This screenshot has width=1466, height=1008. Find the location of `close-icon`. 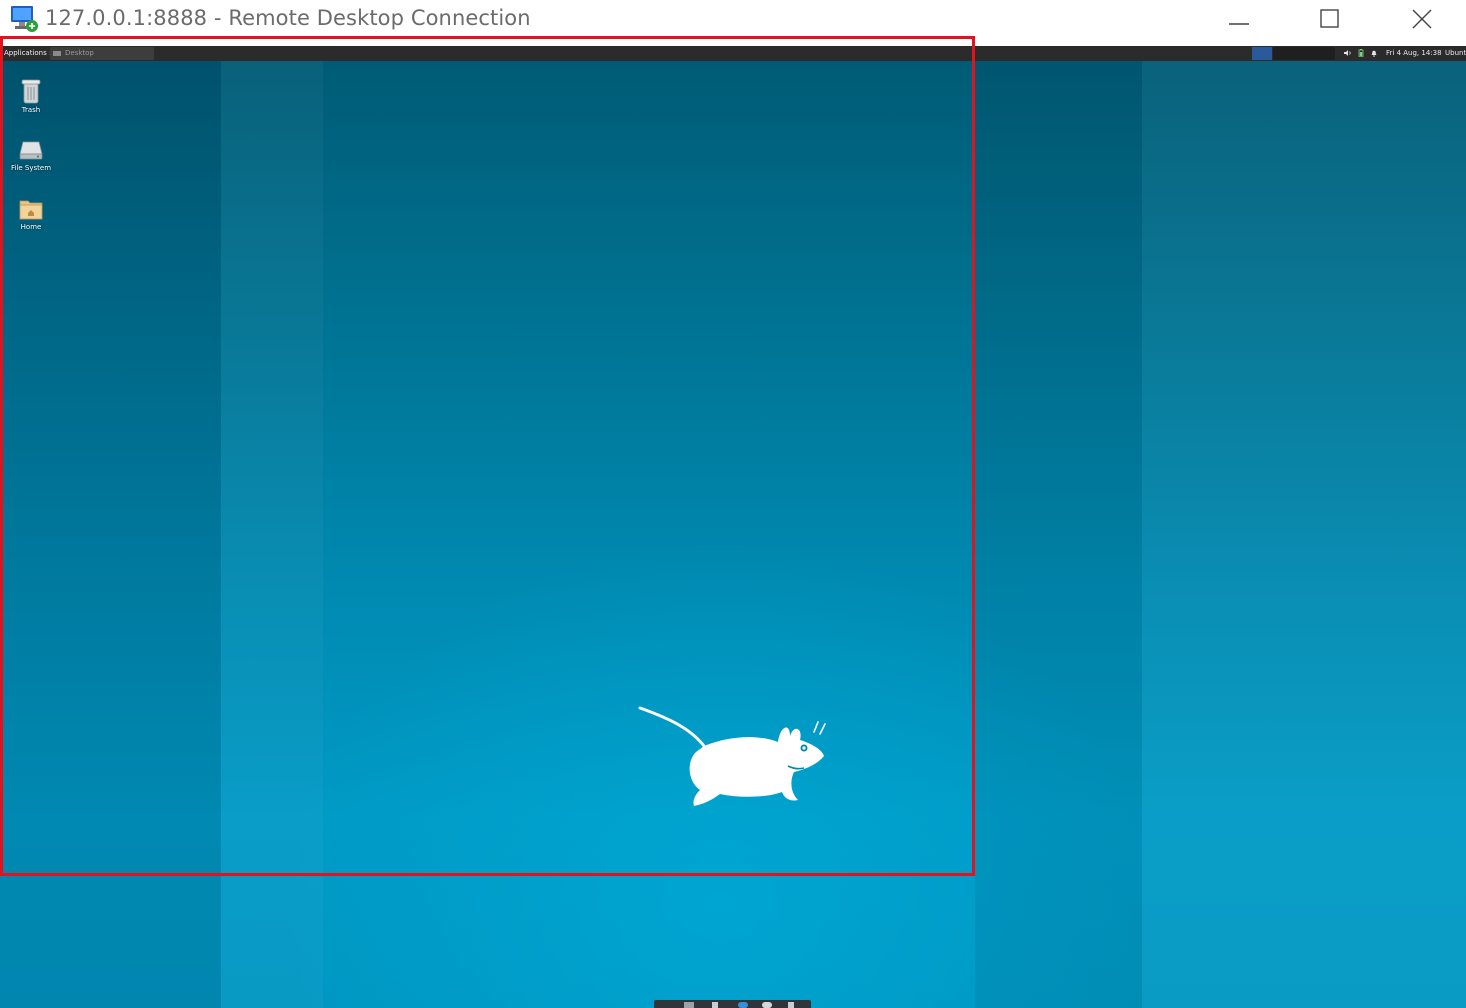

close-icon is located at coordinates (1422, 19).